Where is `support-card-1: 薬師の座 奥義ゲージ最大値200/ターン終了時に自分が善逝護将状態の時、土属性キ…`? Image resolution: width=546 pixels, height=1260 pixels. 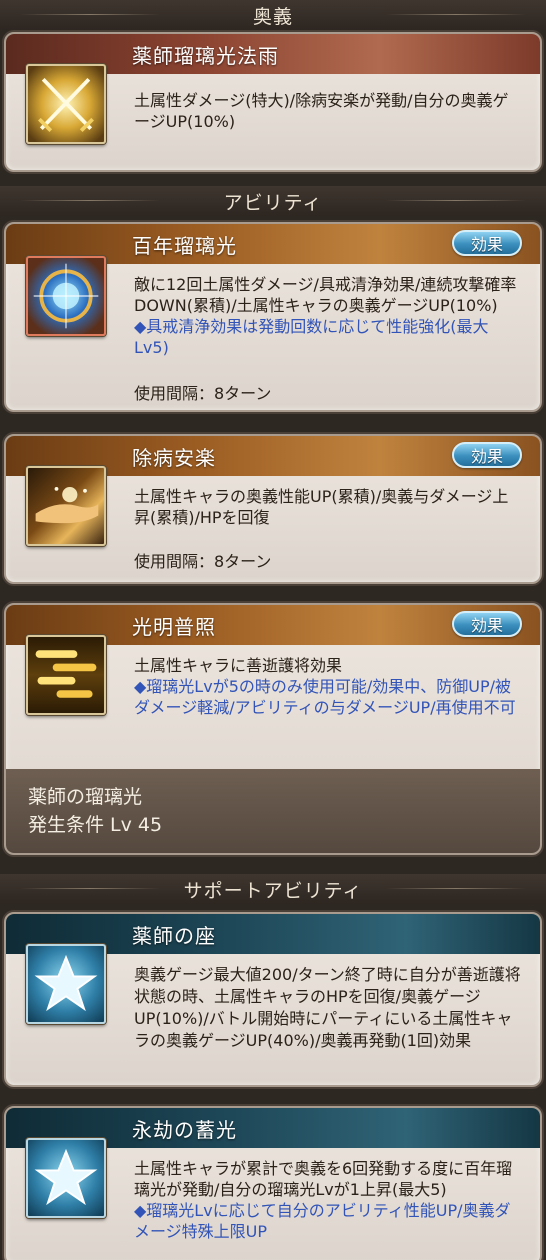
support-card-1: 薬師の座 奥義ゲージ最大値200/ターン終了時に自分が善逝護将状態の時、土属性キ… is located at coordinates (273, 999).